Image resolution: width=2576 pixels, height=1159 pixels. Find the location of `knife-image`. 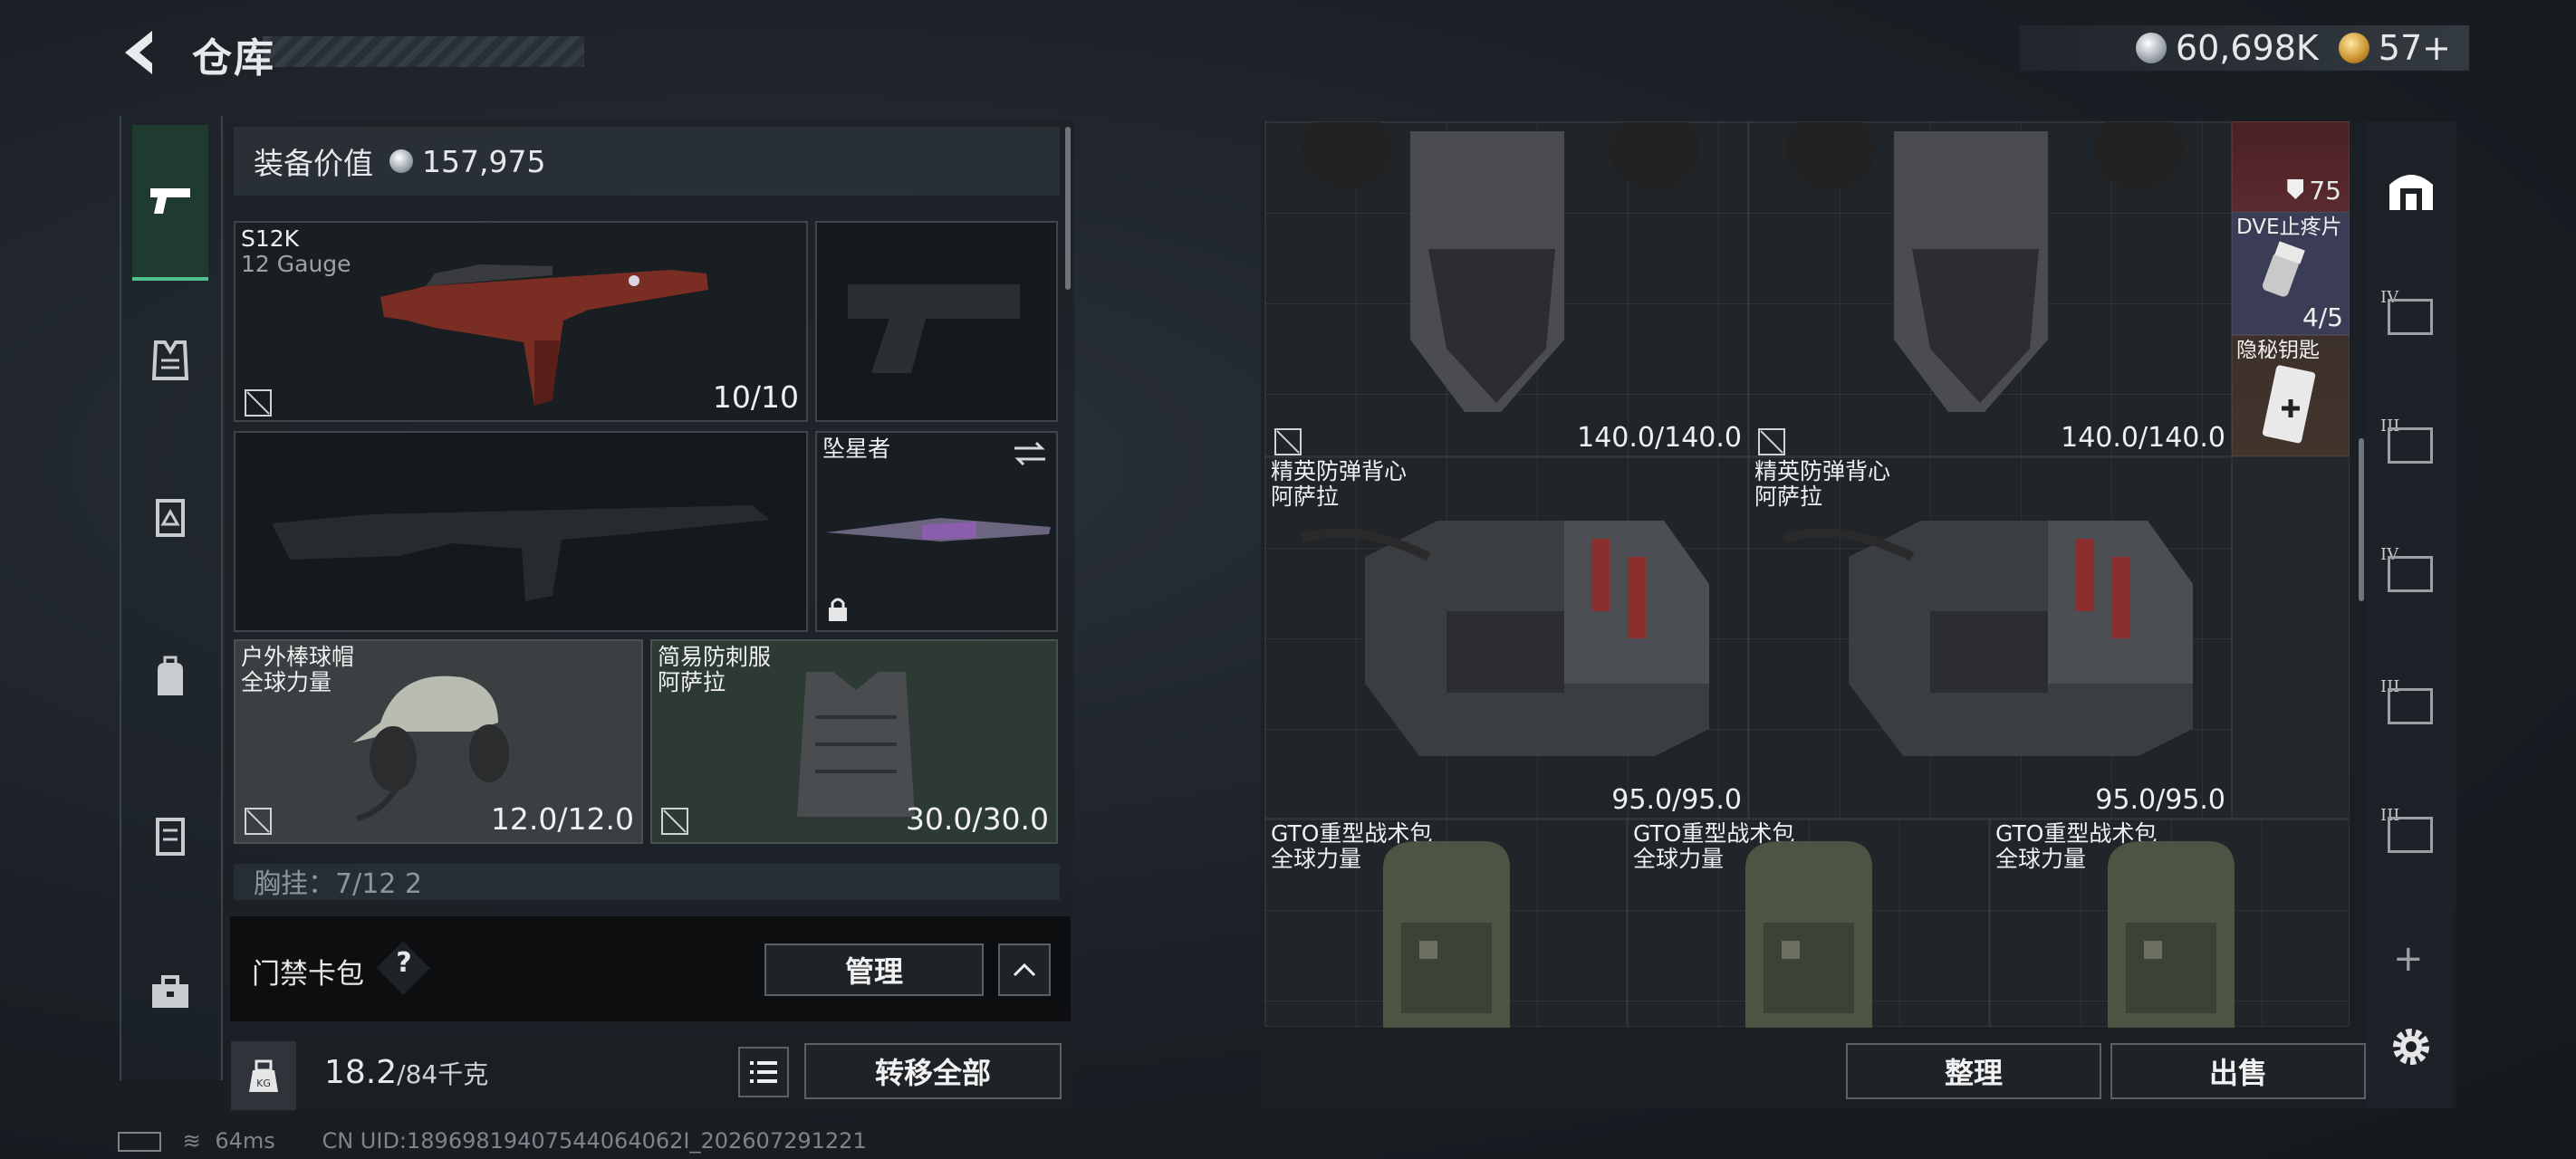

knife-image is located at coordinates (938, 530).